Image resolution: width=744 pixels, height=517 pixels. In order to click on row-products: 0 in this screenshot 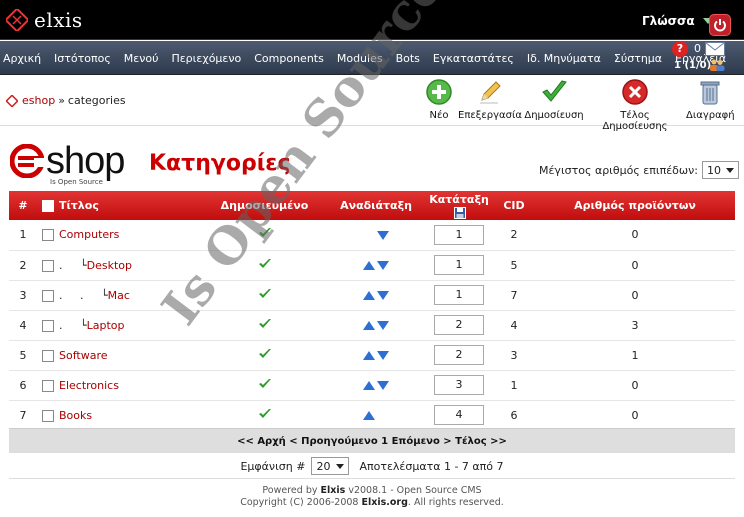, I will do `click(635, 295)`.